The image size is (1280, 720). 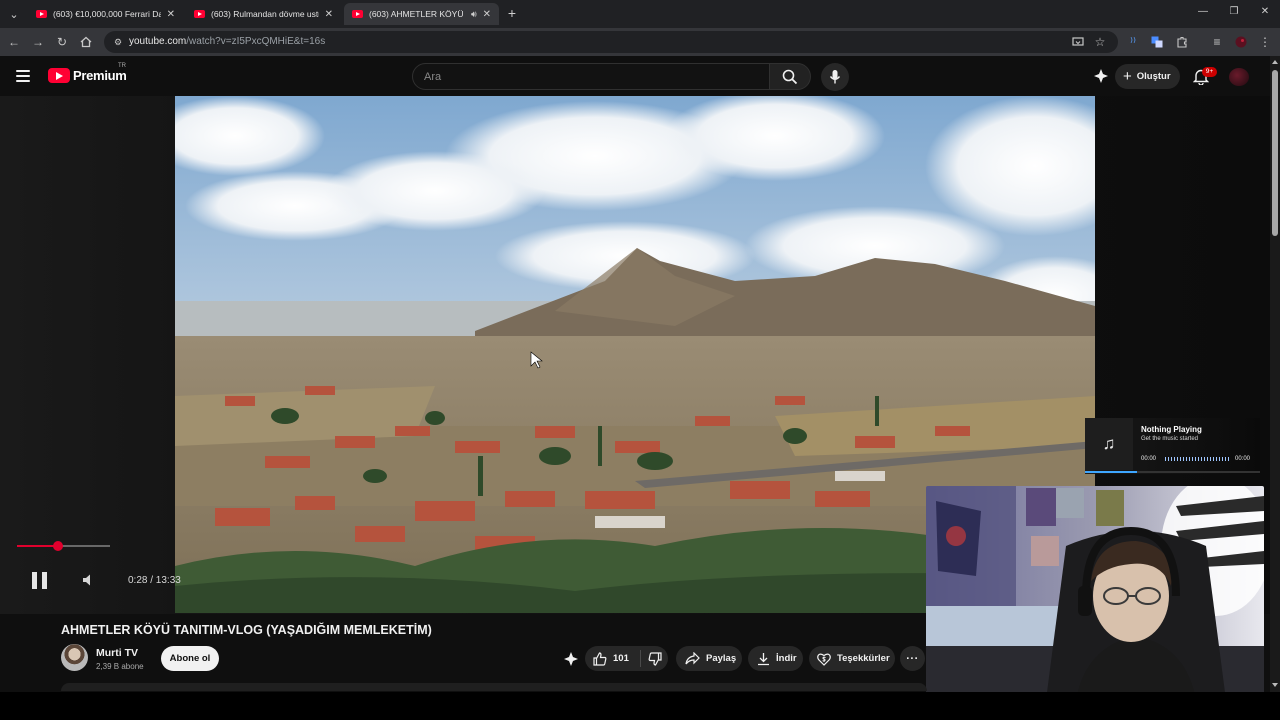 I want to click on bottom-black-bar, so click(x=640, y=706).